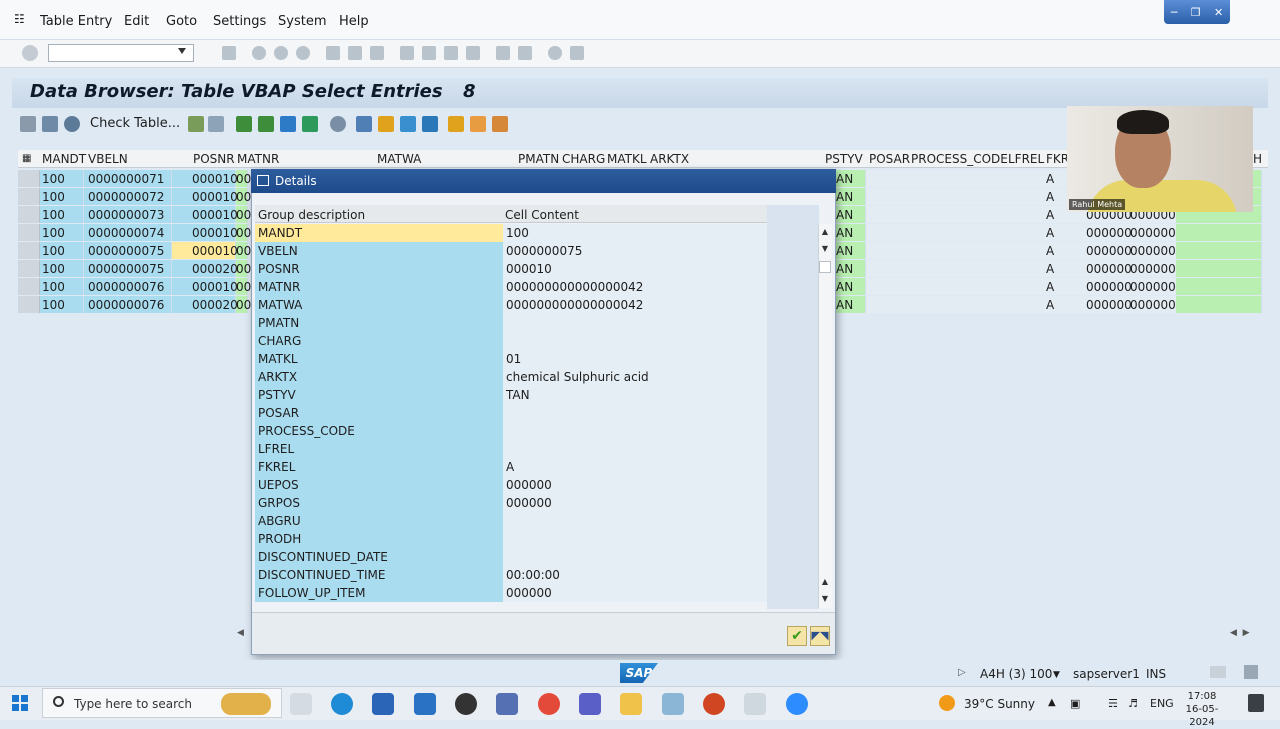 The width and height of the screenshot is (1280, 729). I want to click on col-header-process-code: PROCESS_CODE, so click(959, 159).